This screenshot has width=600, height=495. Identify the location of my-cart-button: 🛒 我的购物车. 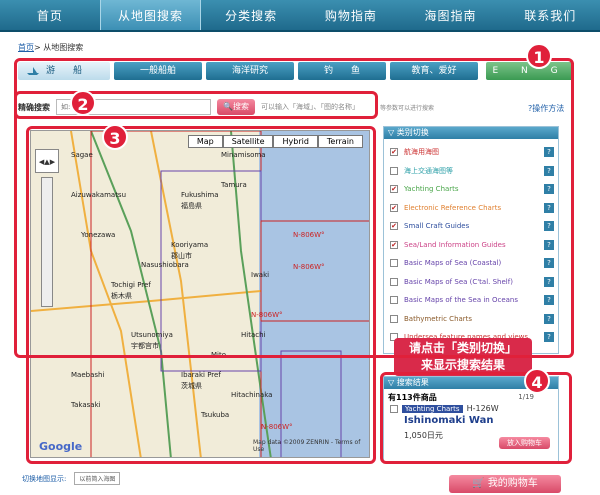
(505, 484).